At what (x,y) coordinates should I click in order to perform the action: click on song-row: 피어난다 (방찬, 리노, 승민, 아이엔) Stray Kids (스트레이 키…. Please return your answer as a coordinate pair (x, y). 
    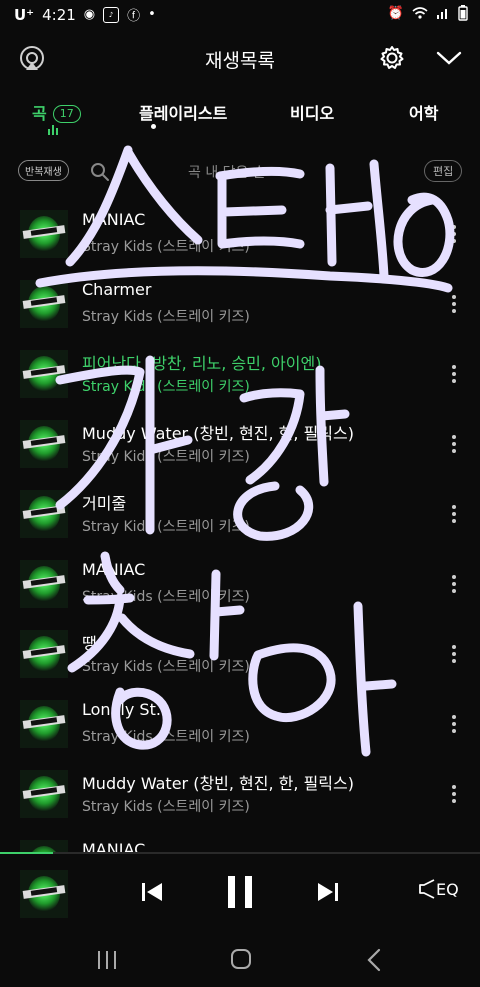
    Looking at the image, I should click on (240, 375).